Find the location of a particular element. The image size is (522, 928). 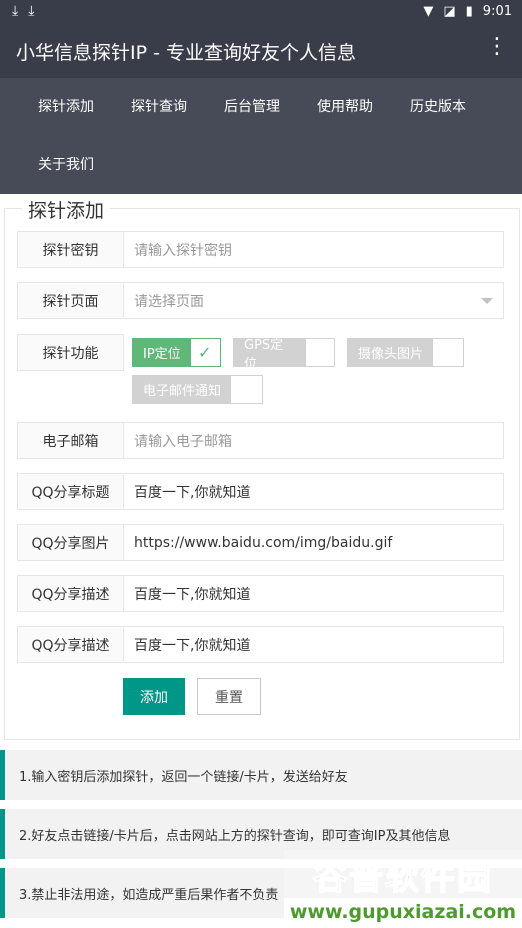

qq-image-label: QQ分享图片 is located at coordinates (71, 542).